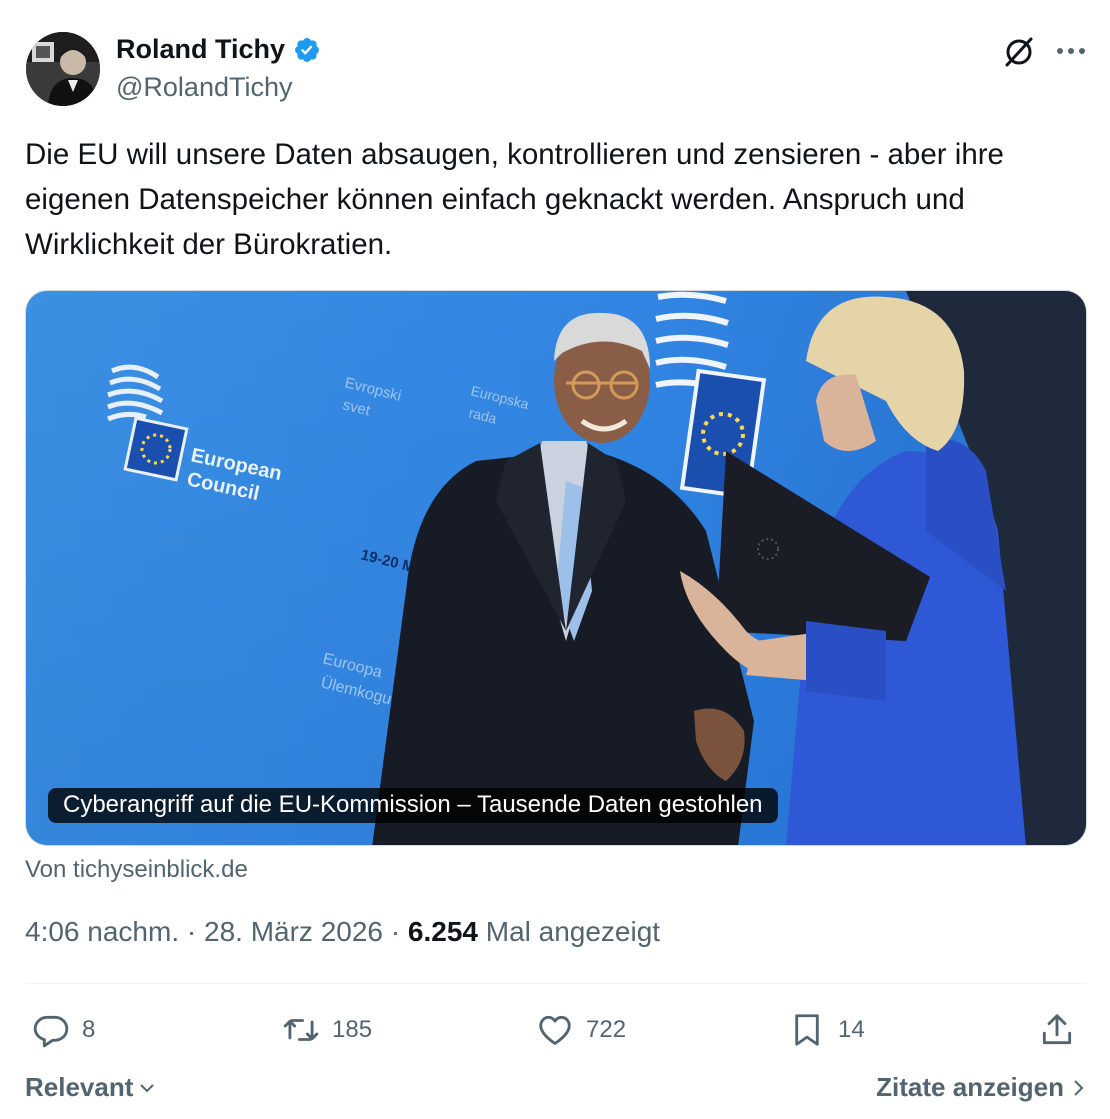  What do you see at coordinates (851, 1029) in the screenshot?
I see `bookmark-count: 14` at bounding box center [851, 1029].